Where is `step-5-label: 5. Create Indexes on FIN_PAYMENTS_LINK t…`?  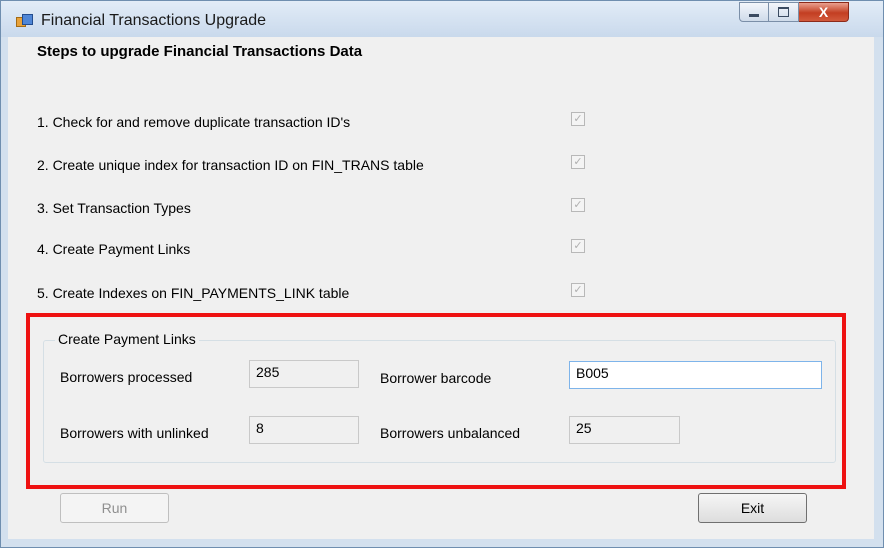
step-5-label: 5. Create Indexes on FIN_PAYMENTS_LINK t… is located at coordinates (193, 293).